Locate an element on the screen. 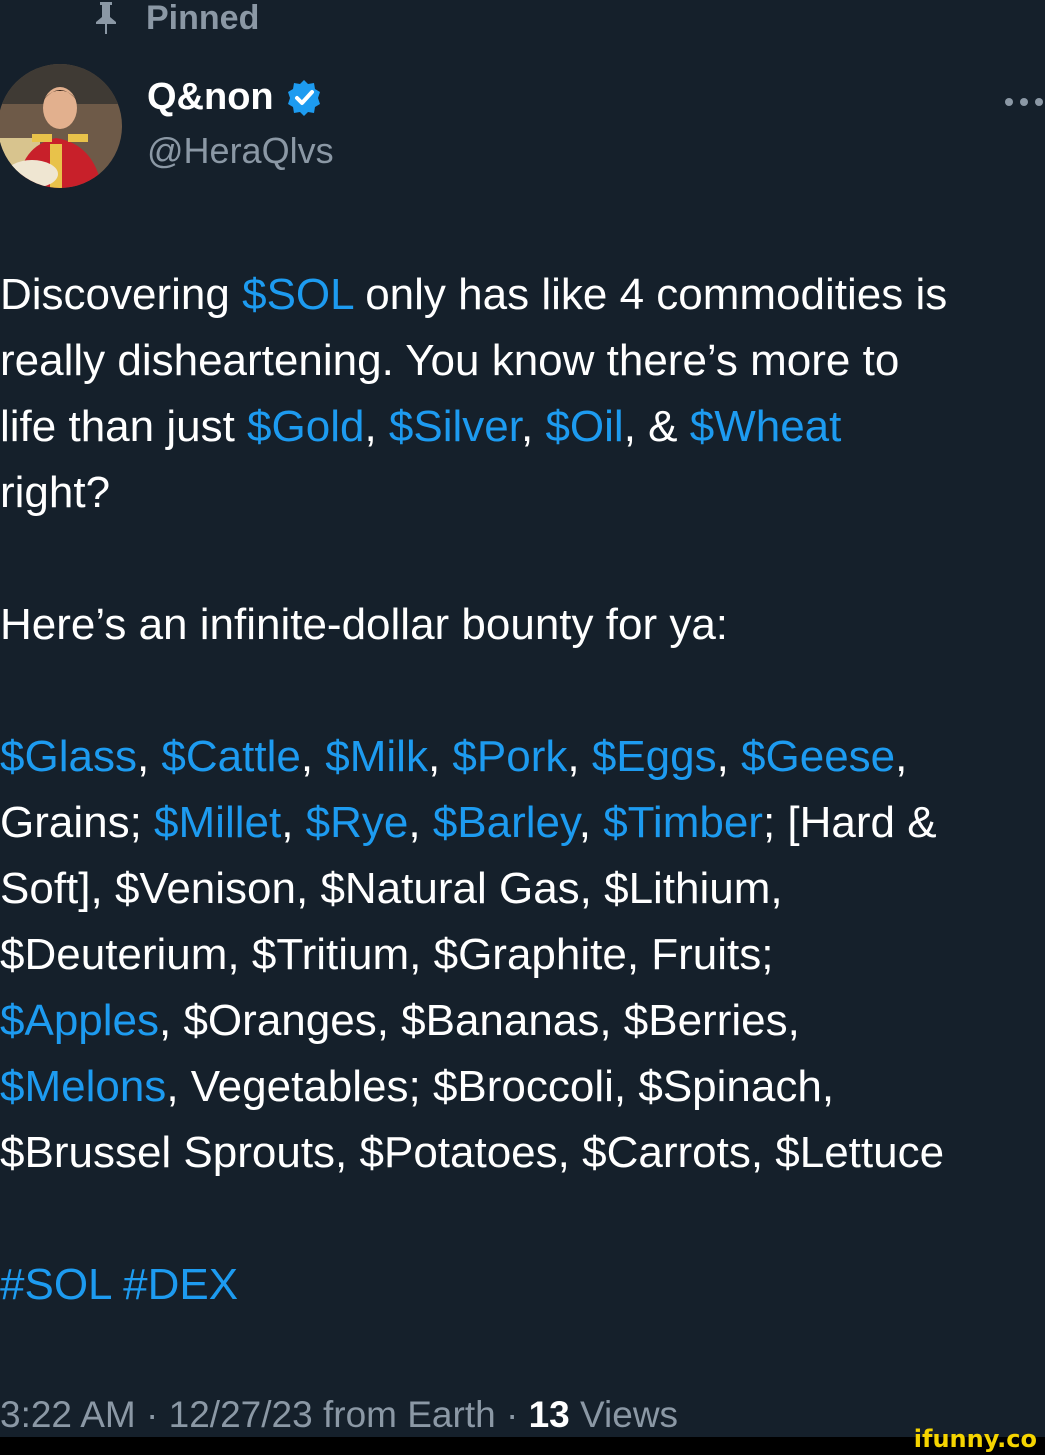 The width and height of the screenshot is (1045, 1455). pinned-label: Pinned is located at coordinates (203, 18).